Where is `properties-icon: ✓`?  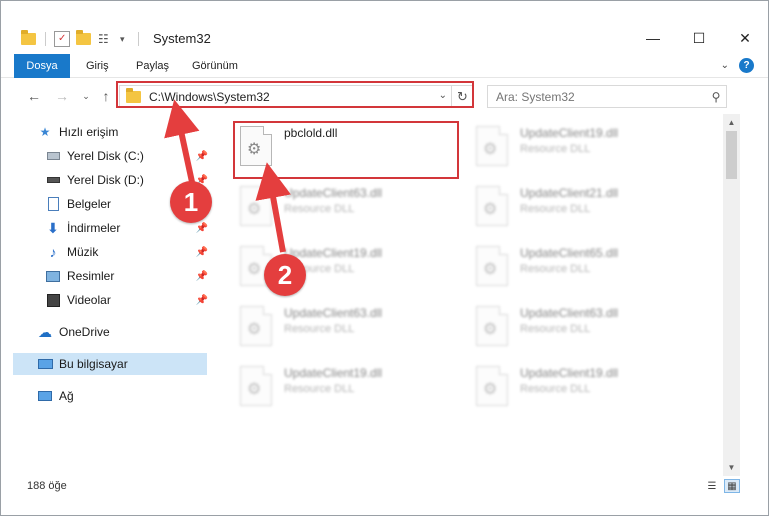
properties-icon: ✓ is located at coordinates (62, 39).